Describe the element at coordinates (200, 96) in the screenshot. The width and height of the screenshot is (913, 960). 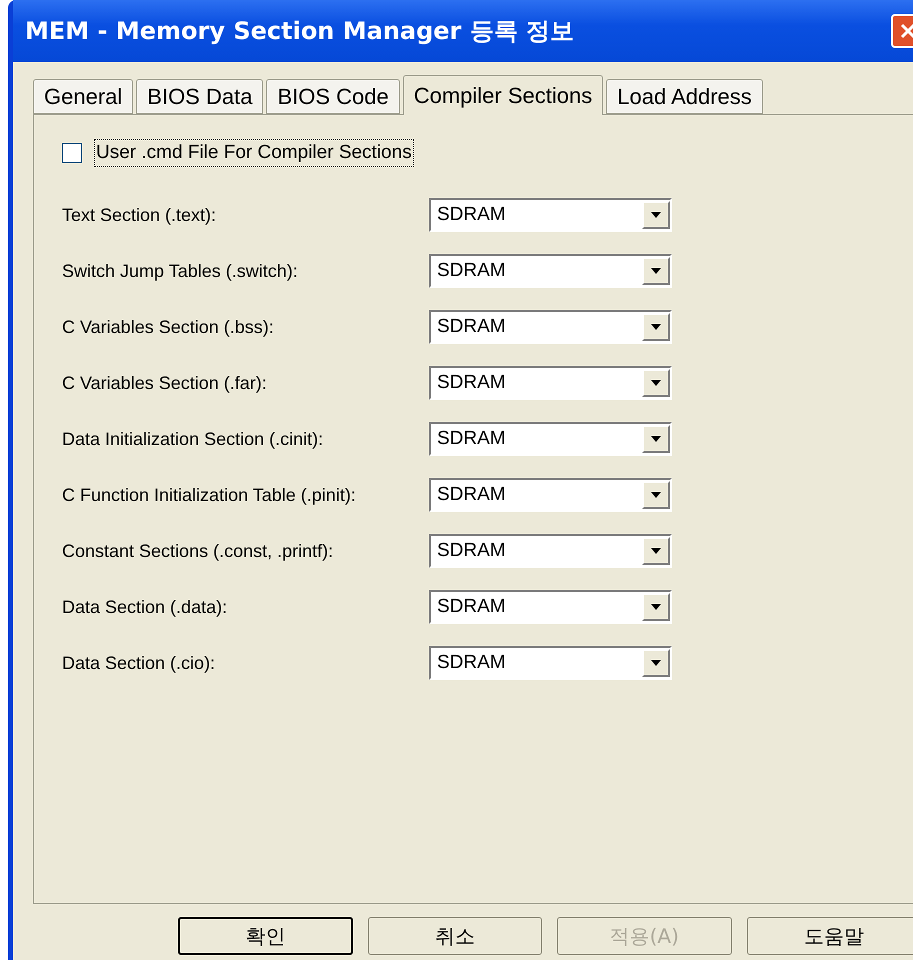
I see `tab: BIOS Data` at that location.